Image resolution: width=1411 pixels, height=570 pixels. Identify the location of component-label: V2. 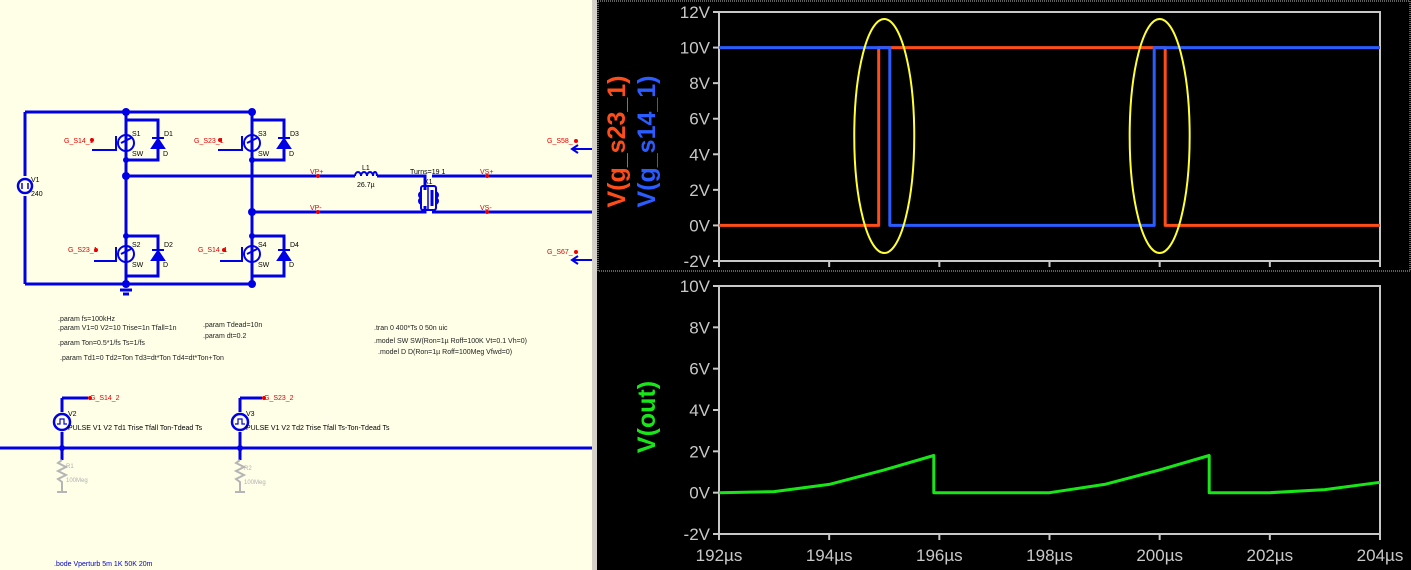
(72, 414).